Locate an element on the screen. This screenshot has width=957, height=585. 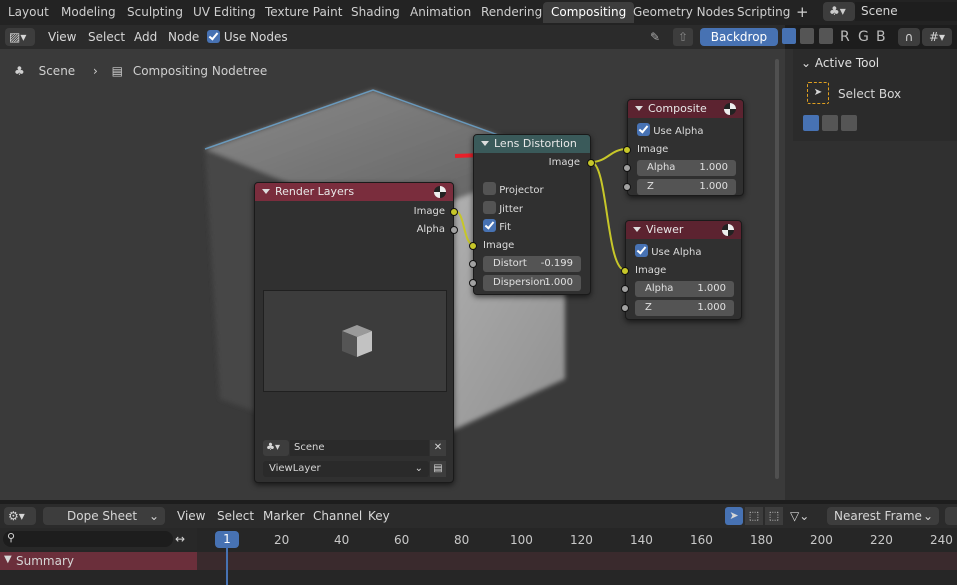
tab-modeling: Modeling is located at coordinates (88, 12).